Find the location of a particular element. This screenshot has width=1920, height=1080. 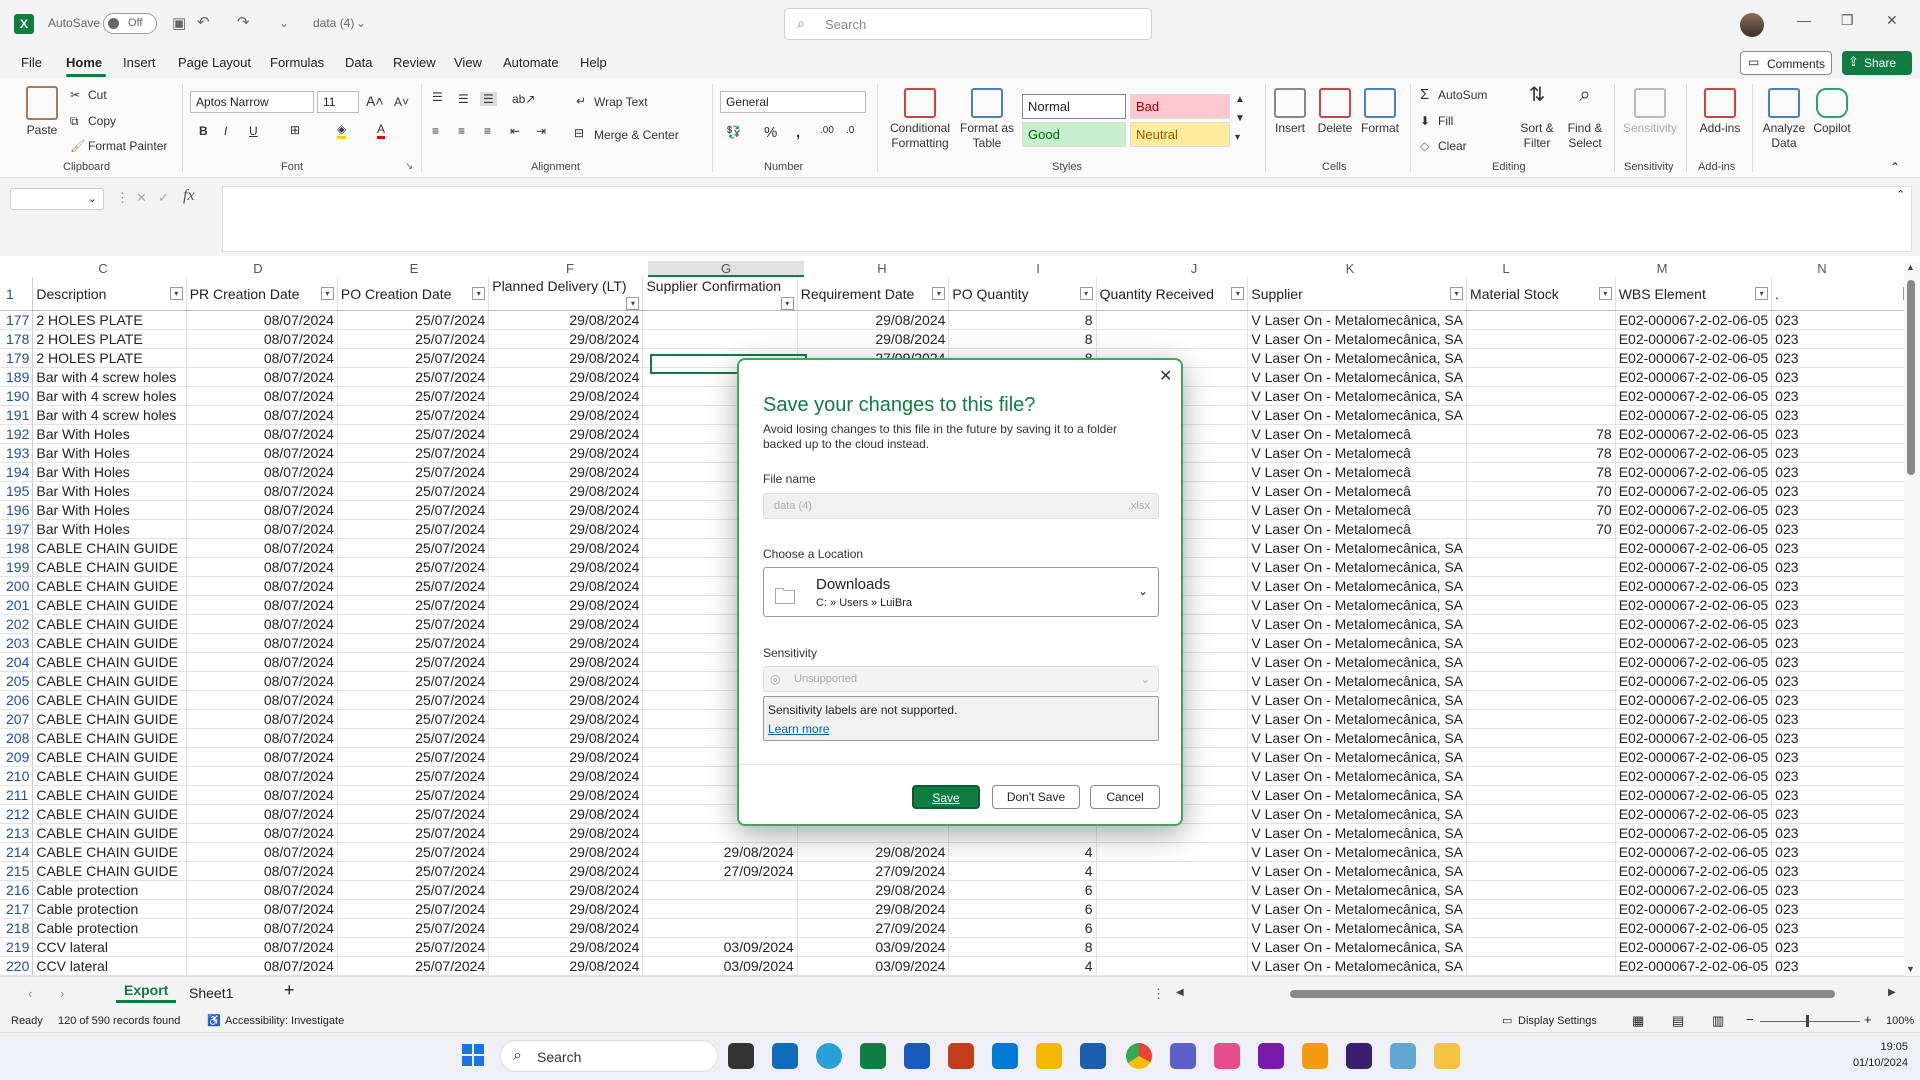

header-cell: Supplier ▾ is located at coordinates (1357, 294).